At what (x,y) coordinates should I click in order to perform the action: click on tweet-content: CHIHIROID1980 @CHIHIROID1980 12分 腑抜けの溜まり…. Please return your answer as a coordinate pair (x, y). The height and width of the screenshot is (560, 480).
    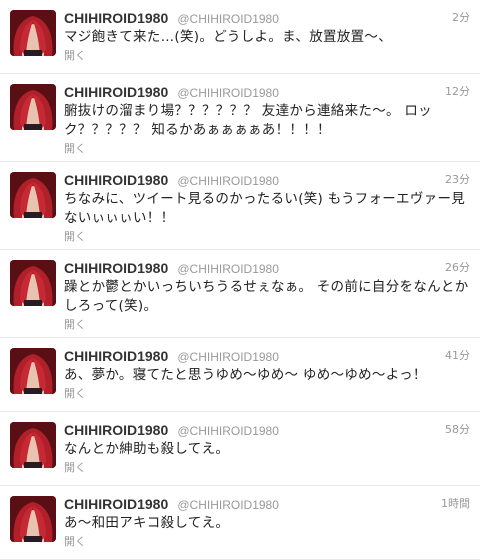
    Looking at the image, I should click on (267, 120).